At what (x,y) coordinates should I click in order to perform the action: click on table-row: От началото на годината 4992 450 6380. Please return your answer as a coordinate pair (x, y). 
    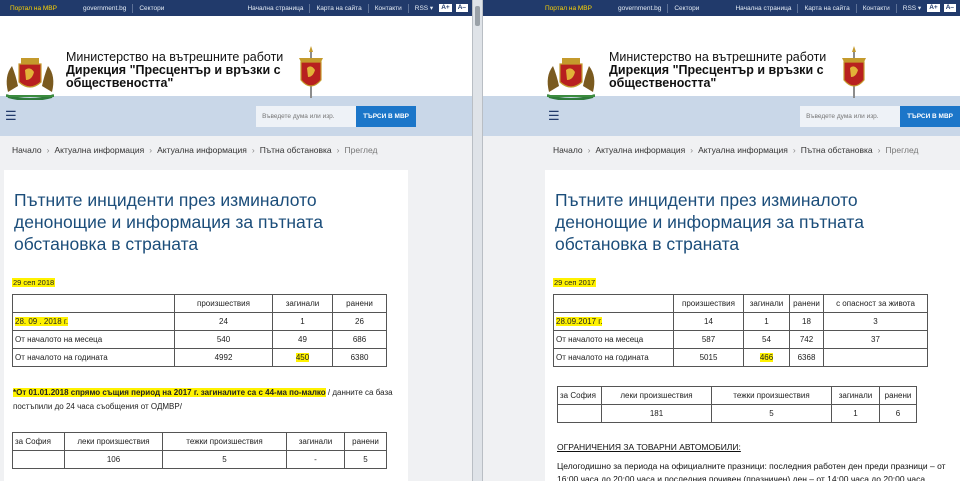
    Looking at the image, I should click on (199, 357).